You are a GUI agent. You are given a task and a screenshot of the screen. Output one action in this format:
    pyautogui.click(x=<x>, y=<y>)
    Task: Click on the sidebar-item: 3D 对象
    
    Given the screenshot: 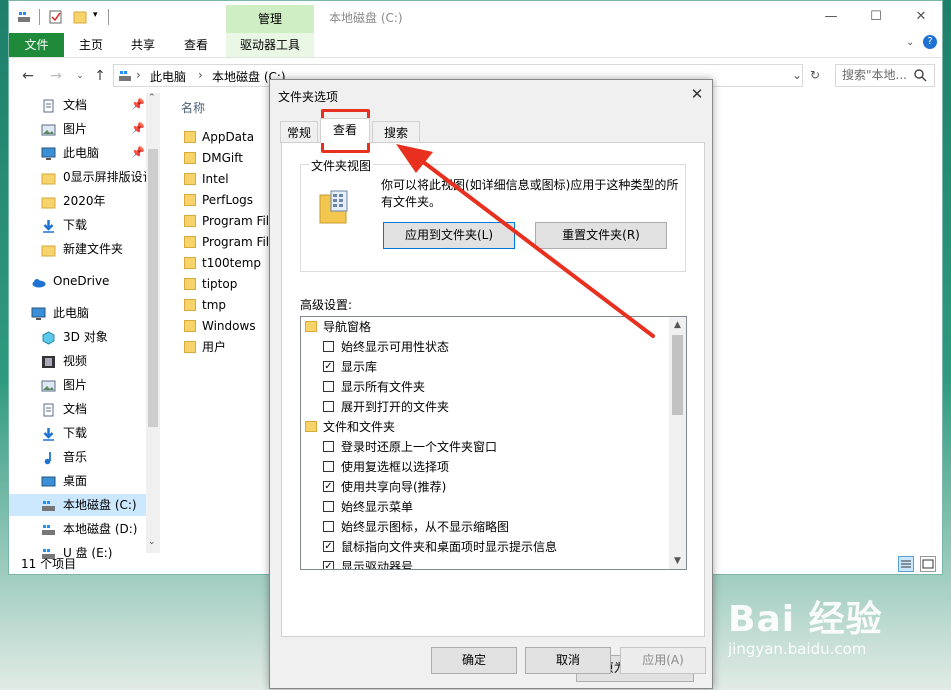 What is the action you would take?
    pyautogui.click(x=78, y=337)
    